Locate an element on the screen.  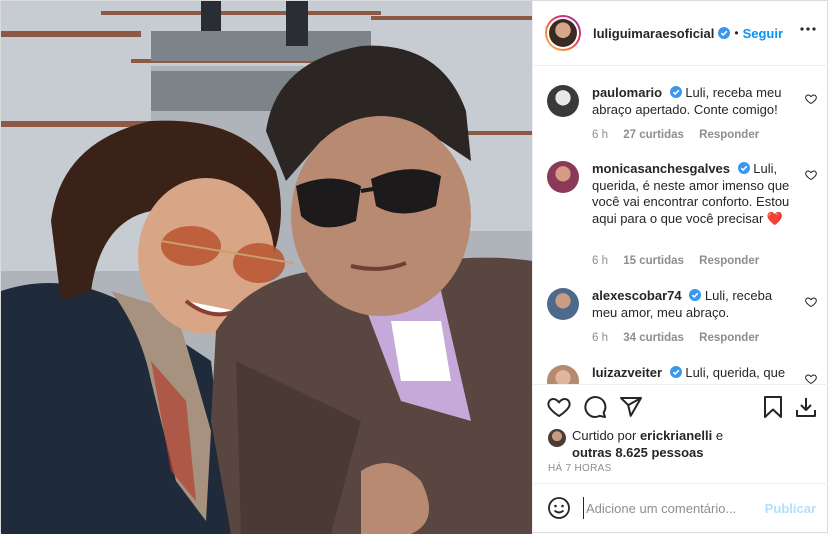
follow-button: Seguir is located at coordinates (763, 33).